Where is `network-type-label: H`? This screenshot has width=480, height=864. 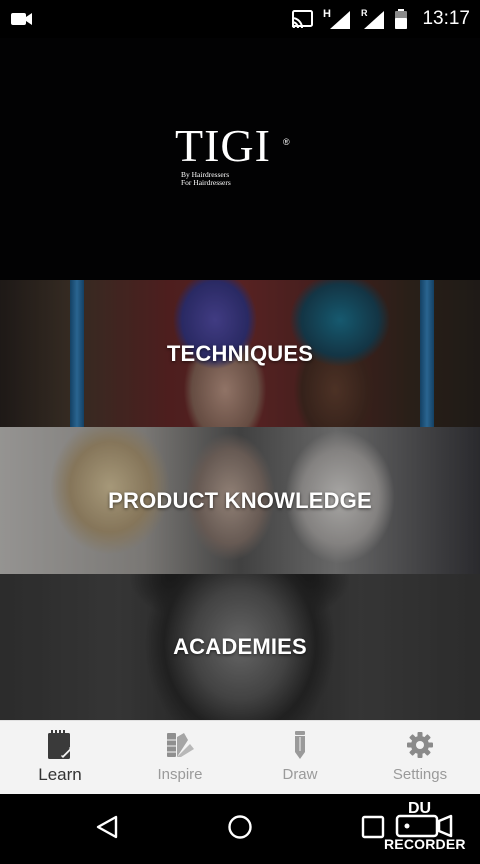
network-type-label: H is located at coordinates (327, 14).